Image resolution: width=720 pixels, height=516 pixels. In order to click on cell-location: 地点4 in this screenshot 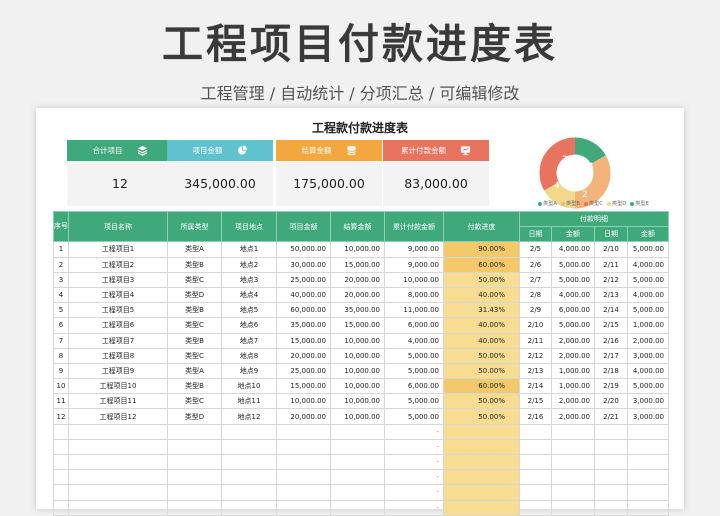, I will do `click(249, 295)`.